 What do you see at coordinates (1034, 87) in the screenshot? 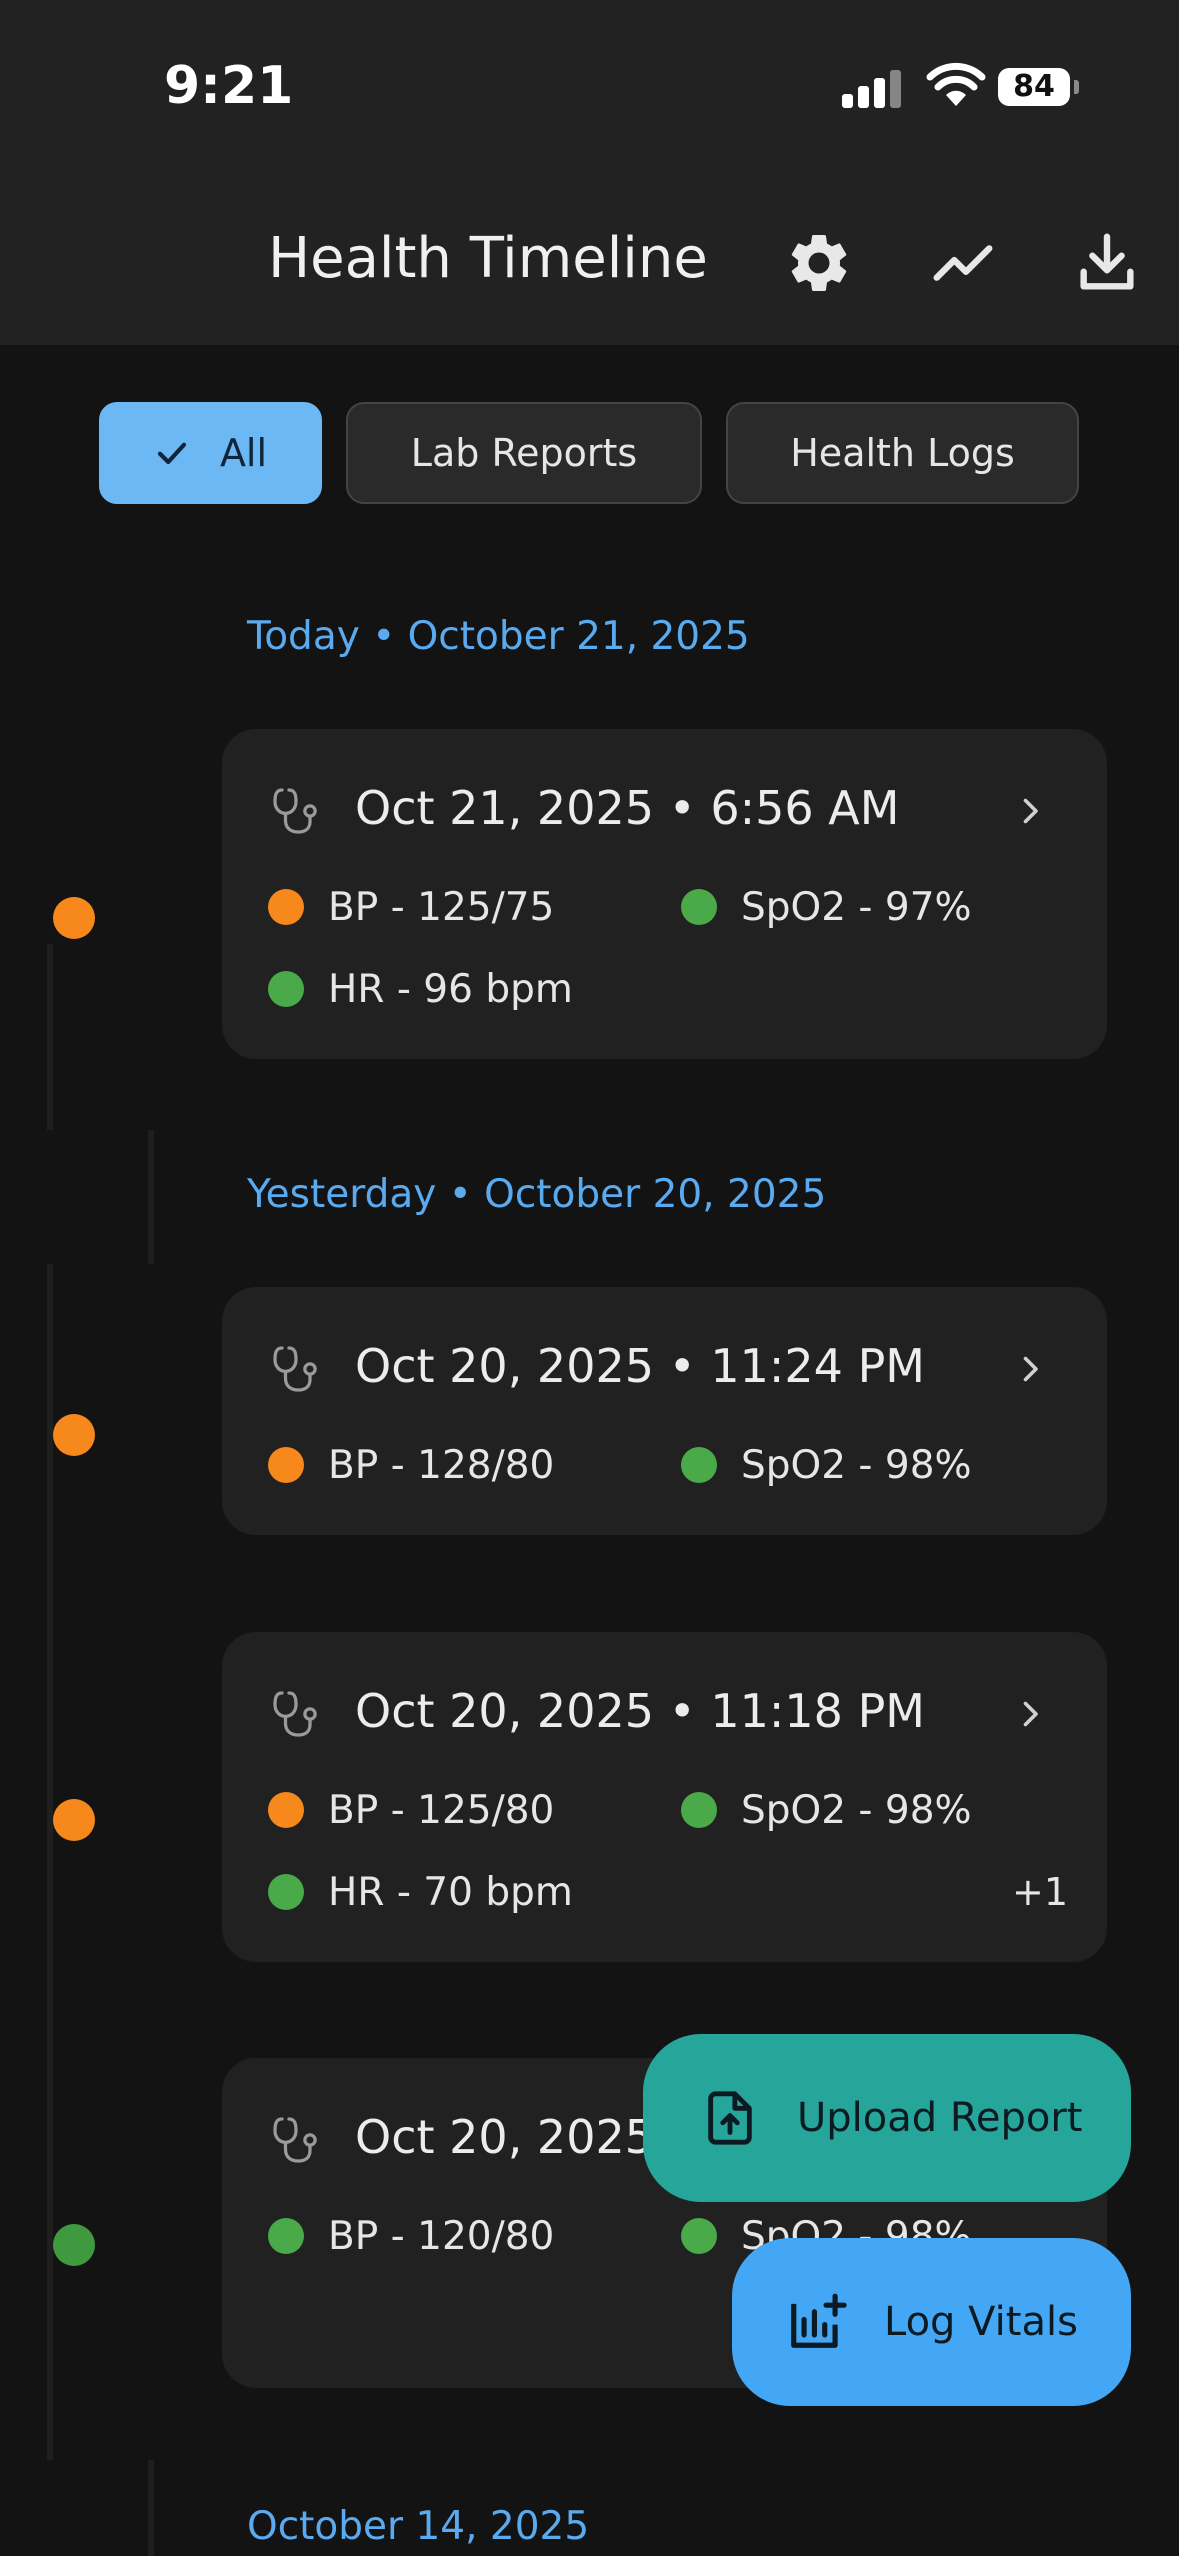
I see `battery-indicator: 84` at bounding box center [1034, 87].